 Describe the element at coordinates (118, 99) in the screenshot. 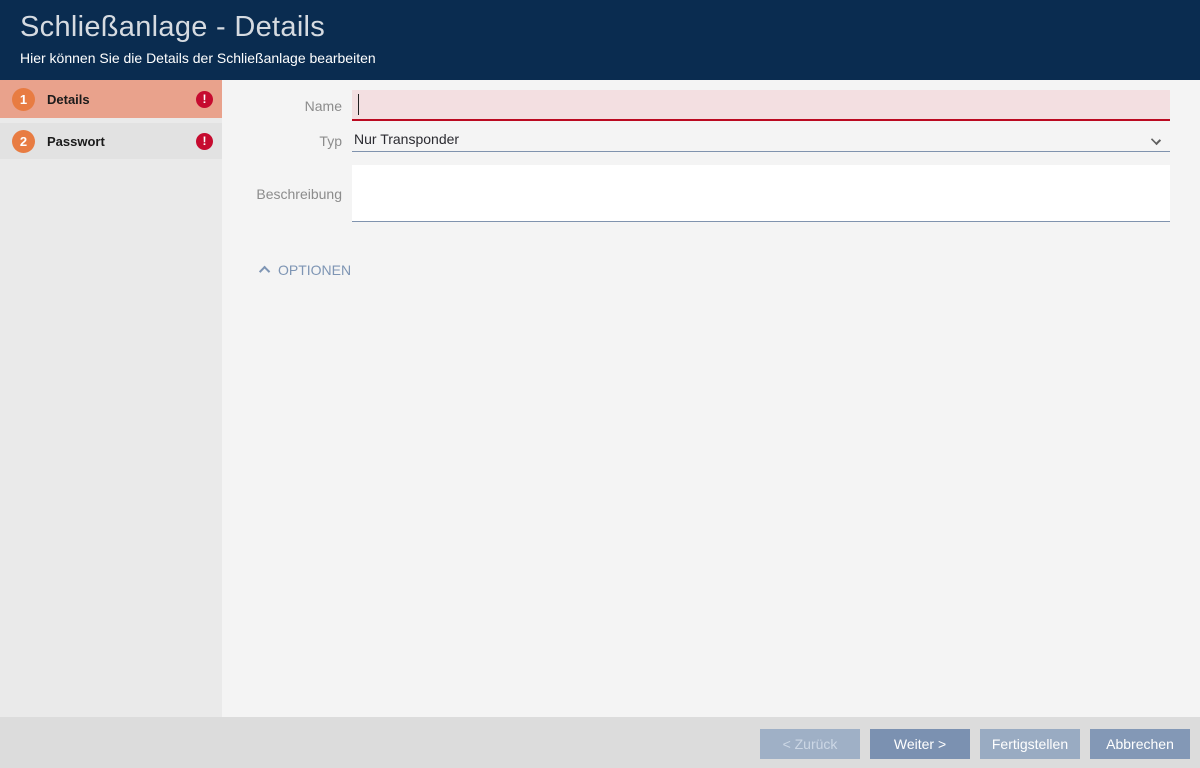

I see `sidebar-item-details: 1 Details !` at that location.